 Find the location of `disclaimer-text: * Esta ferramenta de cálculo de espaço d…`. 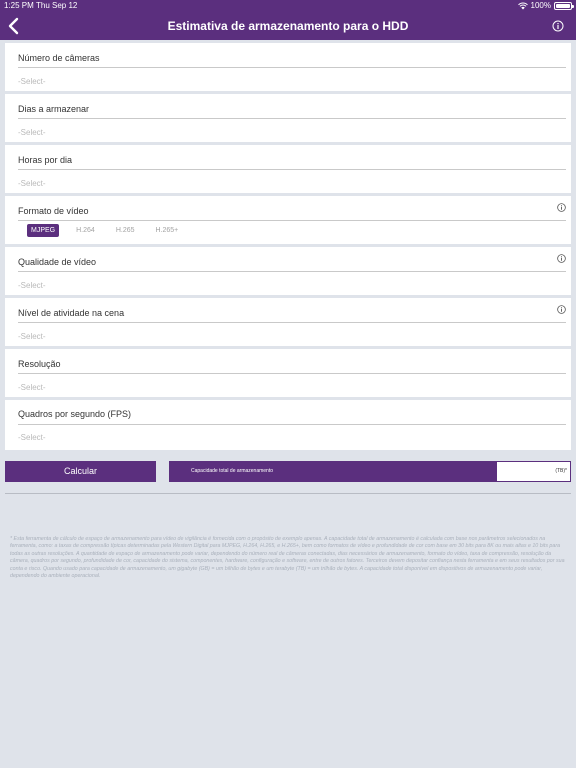

disclaimer-text: * Esta ferramenta de cálculo de espaço d… is located at coordinates (287, 558).